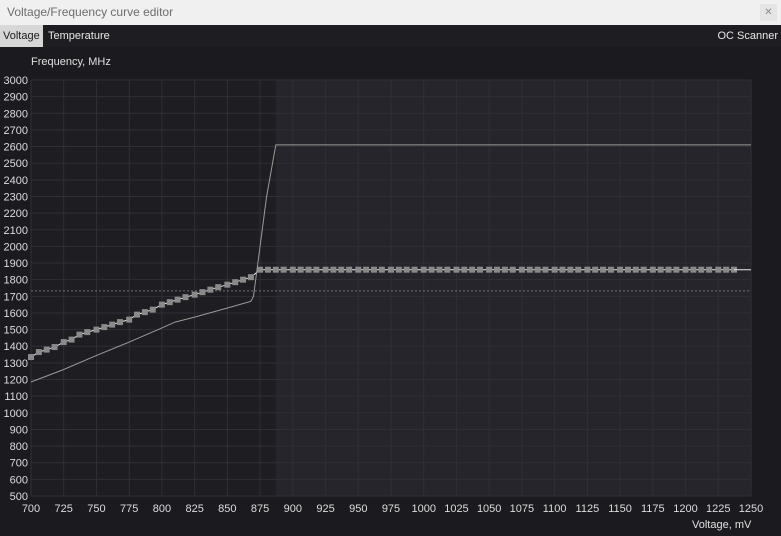 The height and width of the screenshot is (536, 781). What do you see at coordinates (16, 264) in the screenshot?
I see `y-tick-label: 1900` at bounding box center [16, 264].